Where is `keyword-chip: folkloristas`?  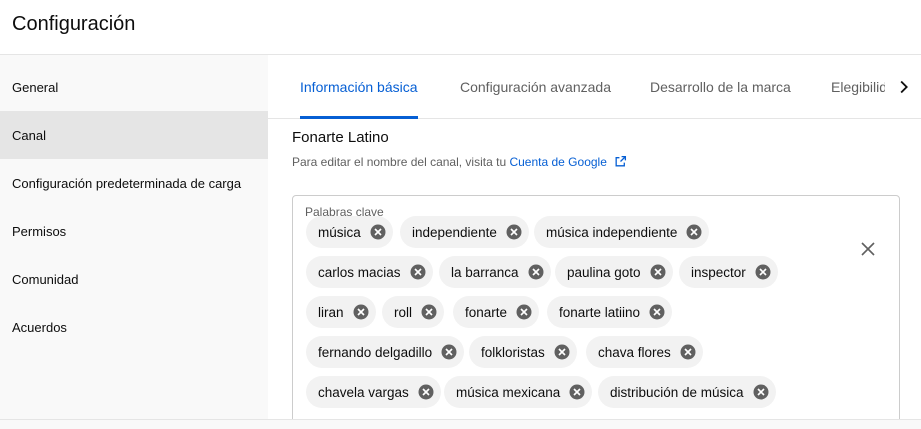 keyword-chip: folkloristas is located at coordinates (523, 352).